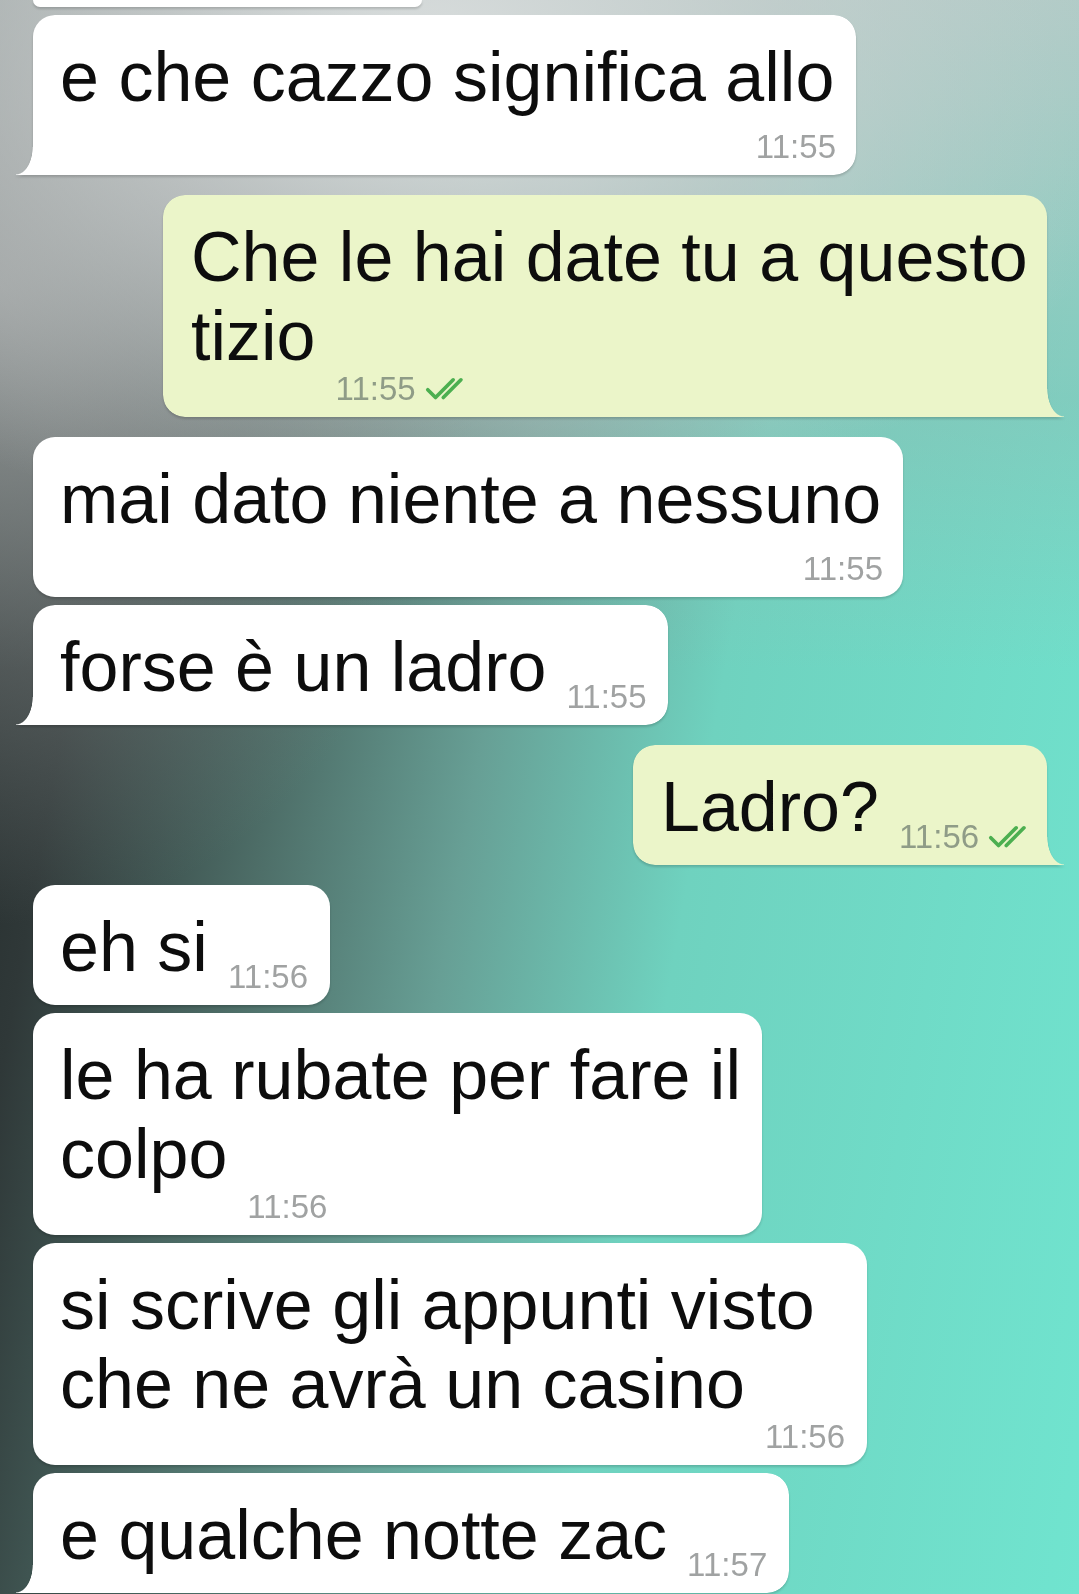 This screenshot has height=1594, width=1079. I want to click on message-text: Ladro?, so click(770, 807).